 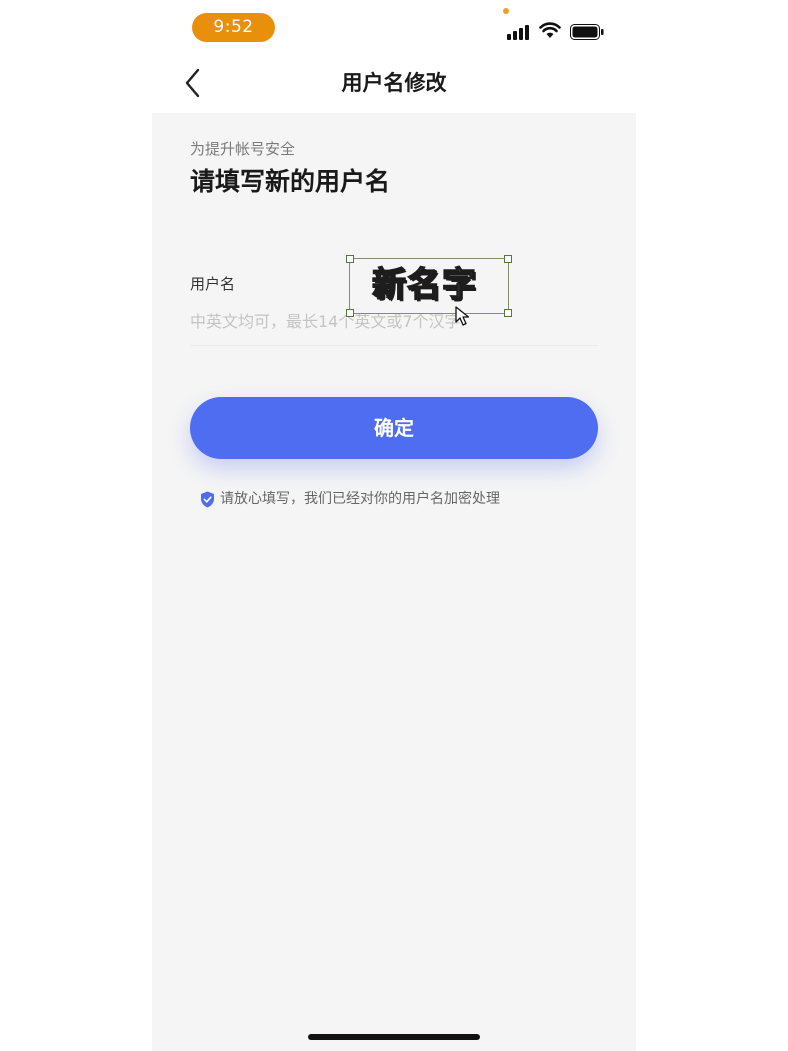 What do you see at coordinates (233, 27) in the screenshot?
I see `status-time: 9:52` at bounding box center [233, 27].